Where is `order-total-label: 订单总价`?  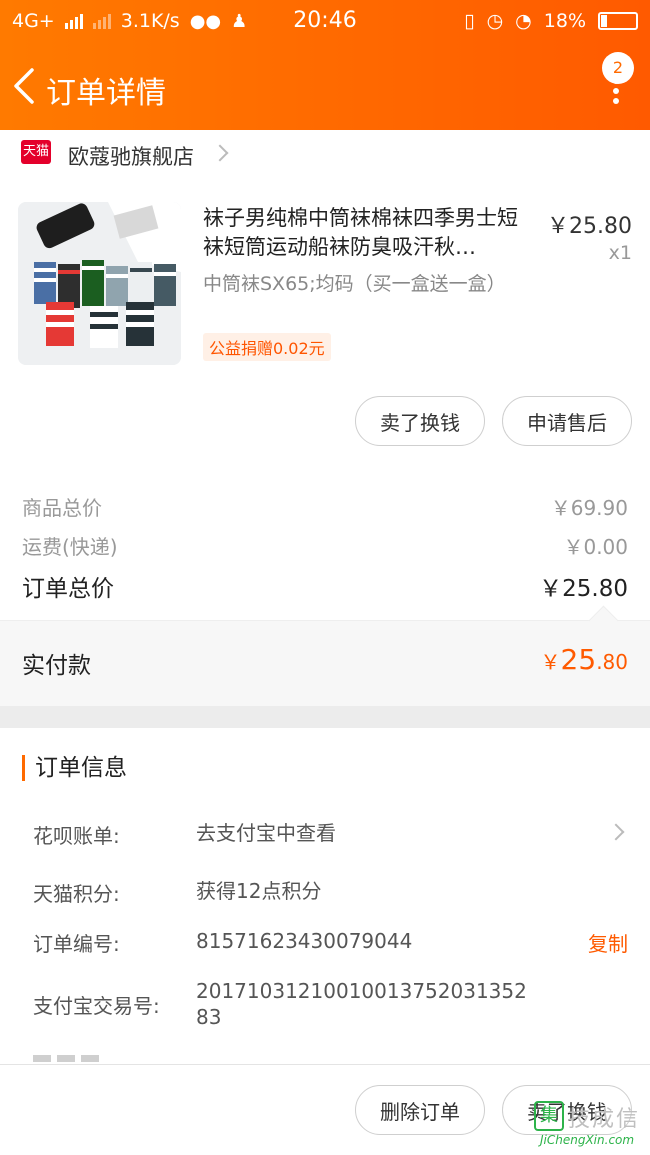 order-total-label: 订单总价 is located at coordinates (68, 589).